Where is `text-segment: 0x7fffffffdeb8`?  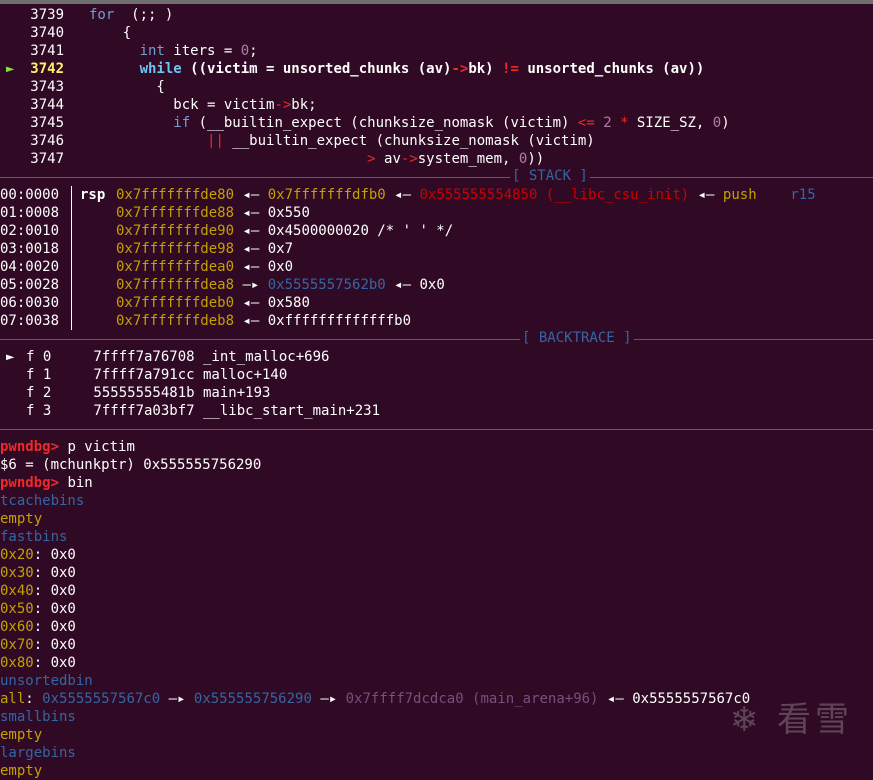 text-segment: 0x7fffffffdeb8 is located at coordinates (175, 321).